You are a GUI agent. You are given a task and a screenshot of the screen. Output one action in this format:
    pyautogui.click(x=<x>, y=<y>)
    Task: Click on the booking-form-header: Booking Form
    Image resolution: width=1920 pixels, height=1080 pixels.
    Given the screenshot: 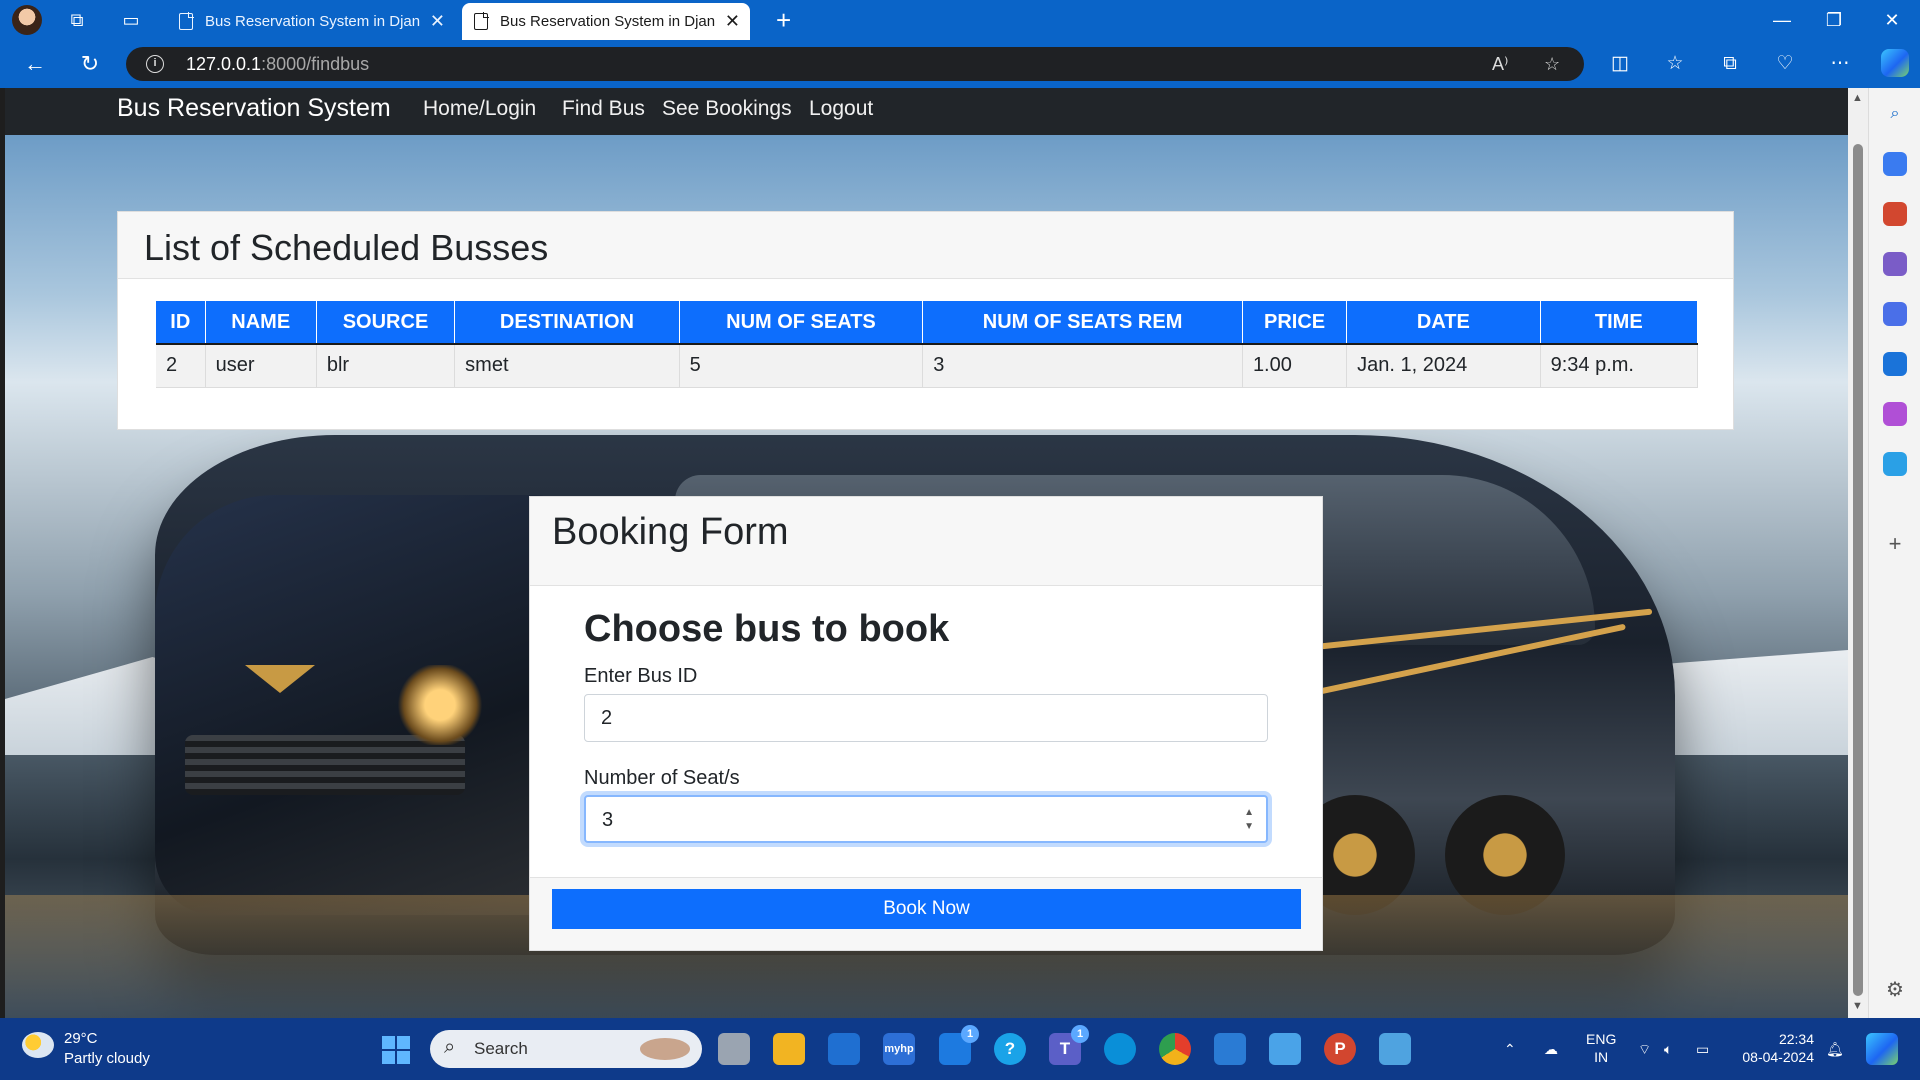 What is the action you would take?
    pyautogui.click(x=926, y=541)
    